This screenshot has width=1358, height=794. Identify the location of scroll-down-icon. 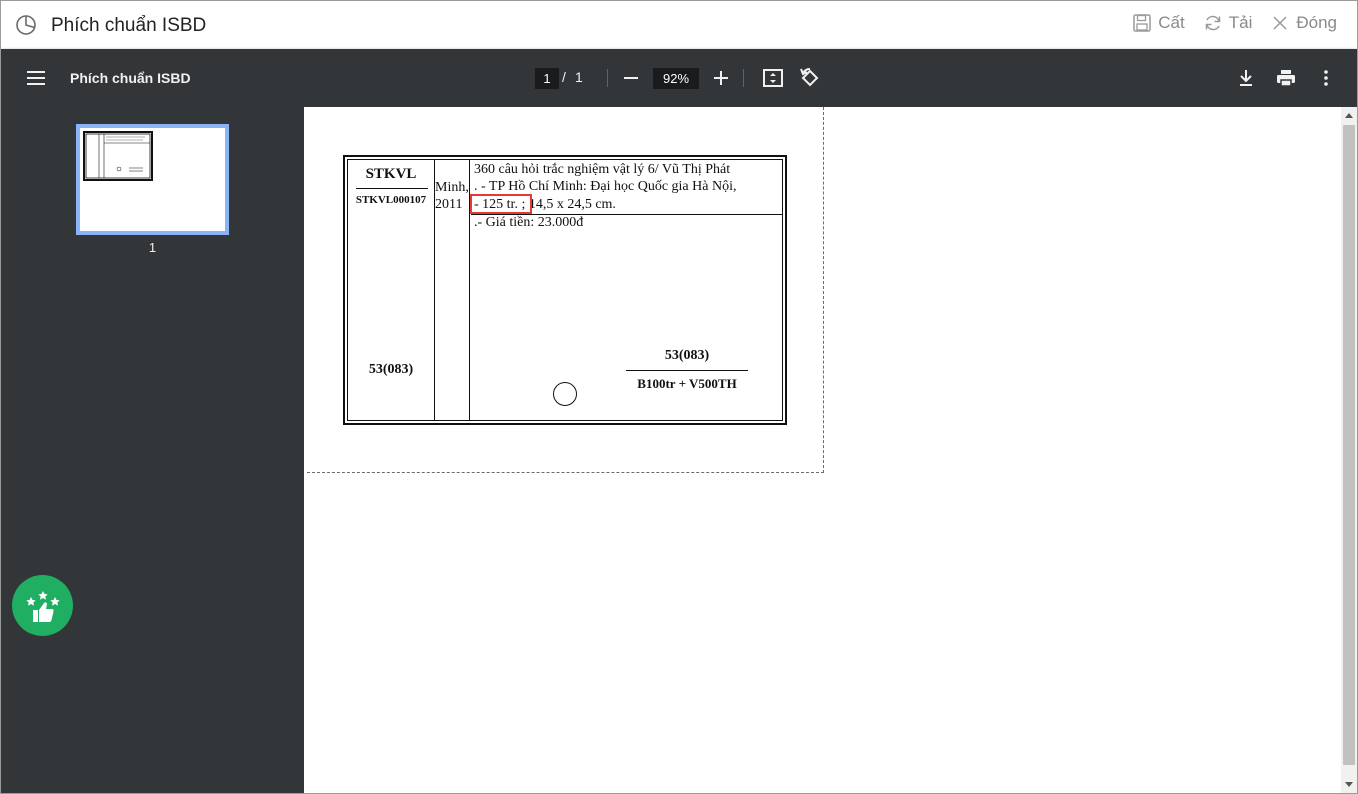
(1349, 785).